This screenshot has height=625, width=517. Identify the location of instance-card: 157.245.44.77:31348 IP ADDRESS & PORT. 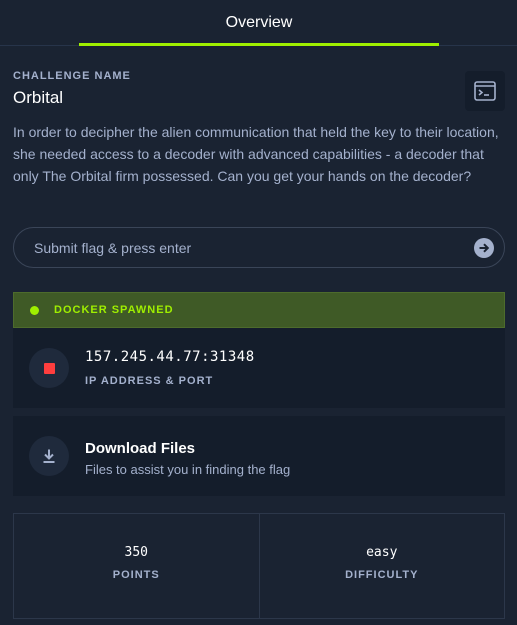
(259, 368).